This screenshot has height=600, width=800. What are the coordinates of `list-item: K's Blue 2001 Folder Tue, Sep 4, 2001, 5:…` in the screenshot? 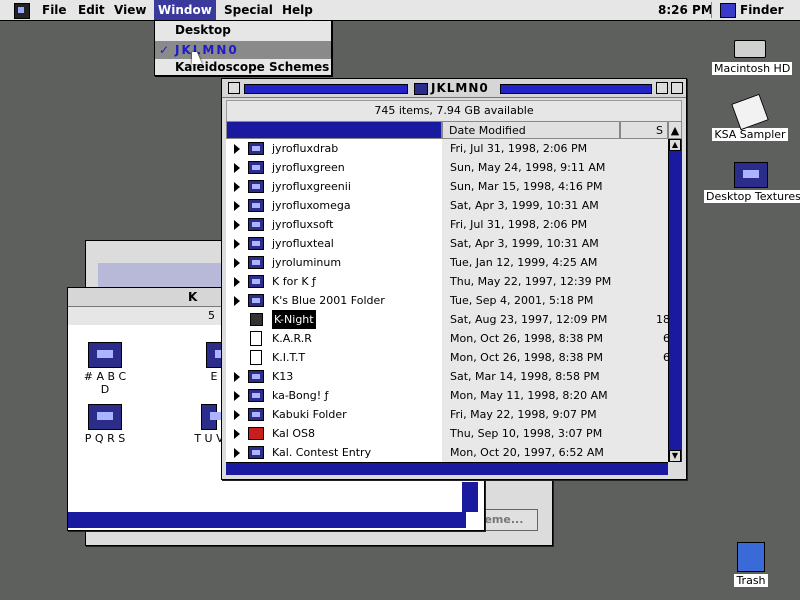 It's located at (447, 300).